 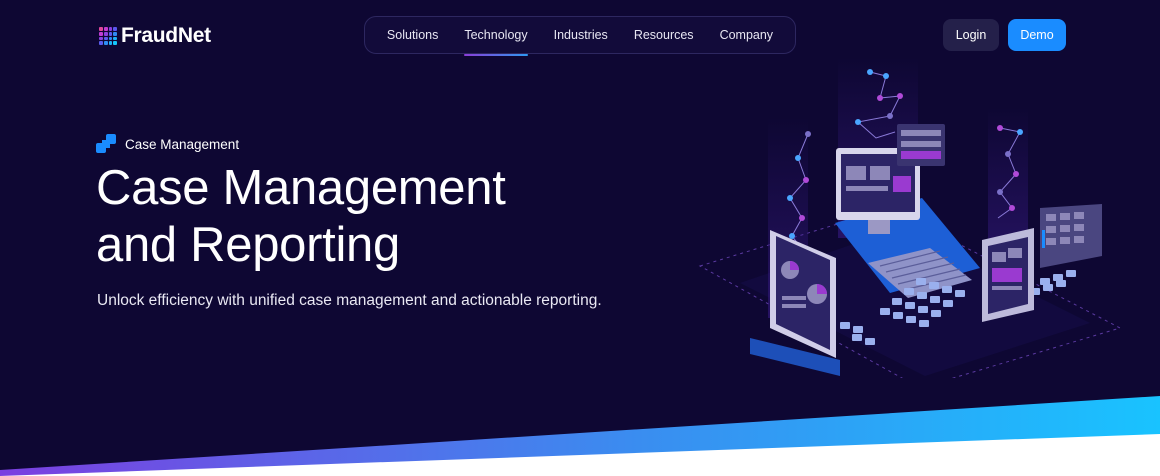 I want to click on nav-item-company: Company, so click(x=747, y=35).